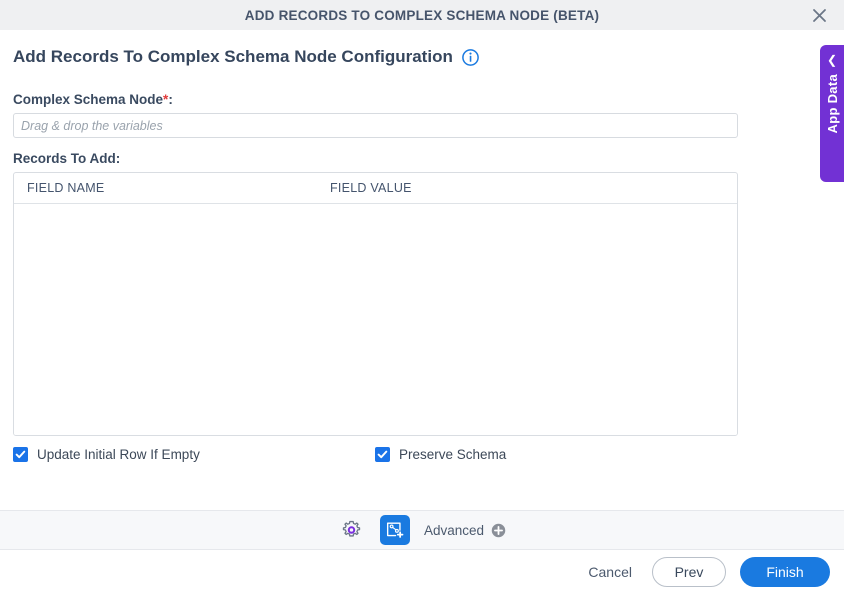  I want to click on complex-schema-node-label-text: Complex Schema Node, so click(88, 99).